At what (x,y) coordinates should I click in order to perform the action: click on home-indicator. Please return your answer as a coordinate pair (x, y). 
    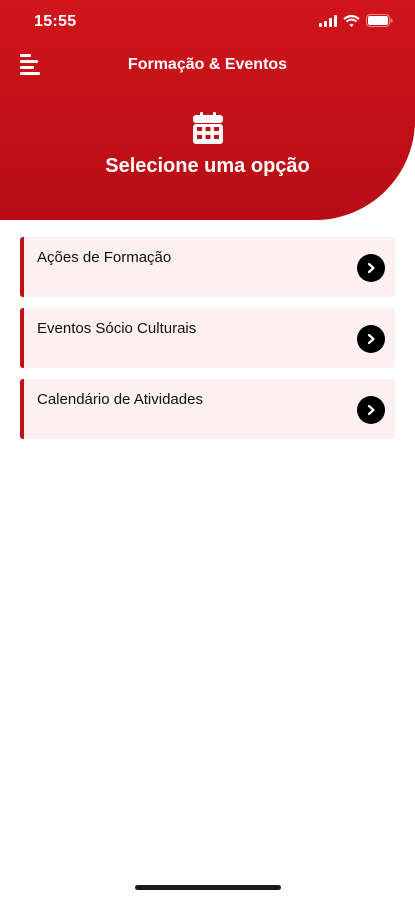
    Looking at the image, I should click on (208, 887).